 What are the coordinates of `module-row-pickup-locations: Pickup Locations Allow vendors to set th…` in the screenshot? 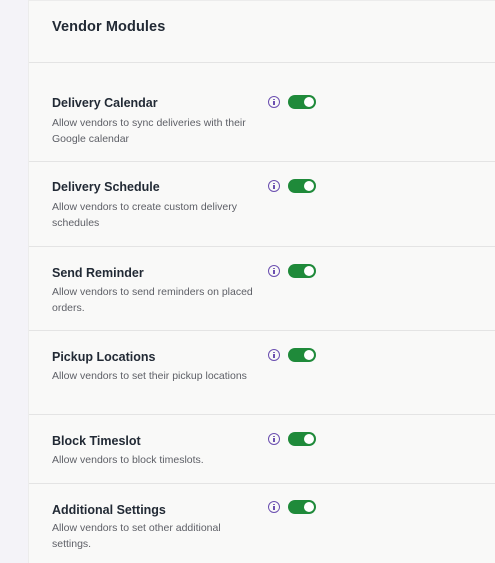 It's located at (262, 373).